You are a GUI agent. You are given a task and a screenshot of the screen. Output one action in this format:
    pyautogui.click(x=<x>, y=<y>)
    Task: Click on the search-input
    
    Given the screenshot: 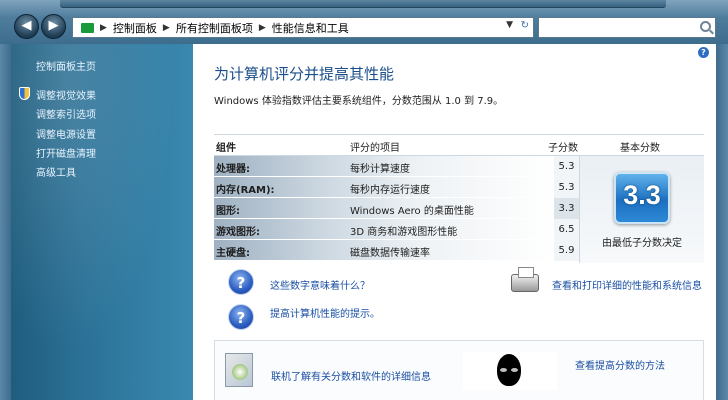 What is the action you would take?
    pyautogui.click(x=627, y=27)
    